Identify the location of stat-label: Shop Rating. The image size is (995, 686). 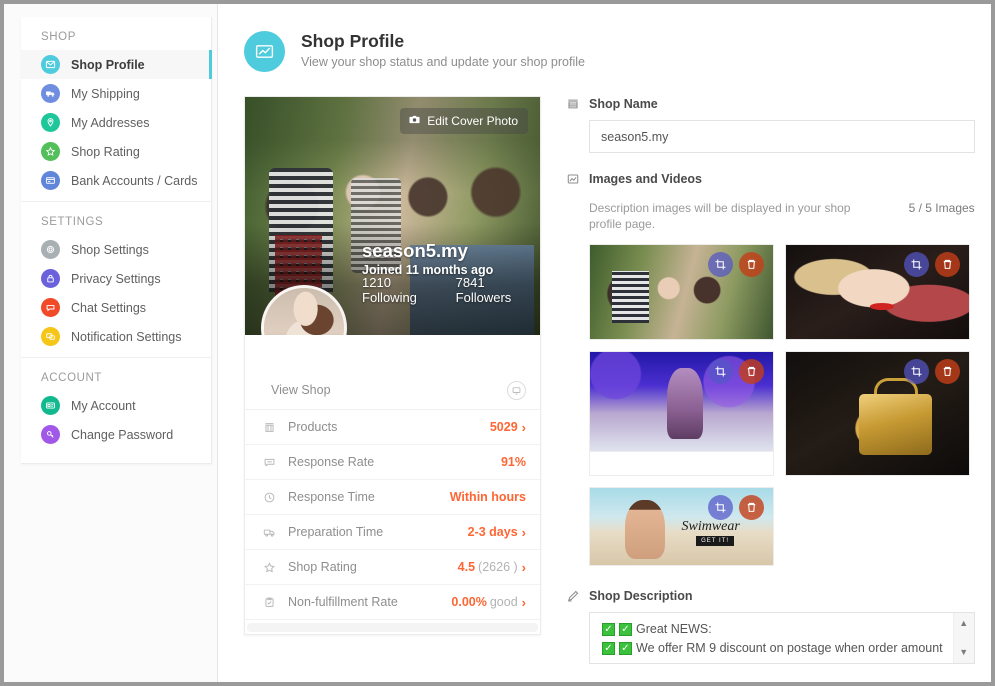
(322, 567).